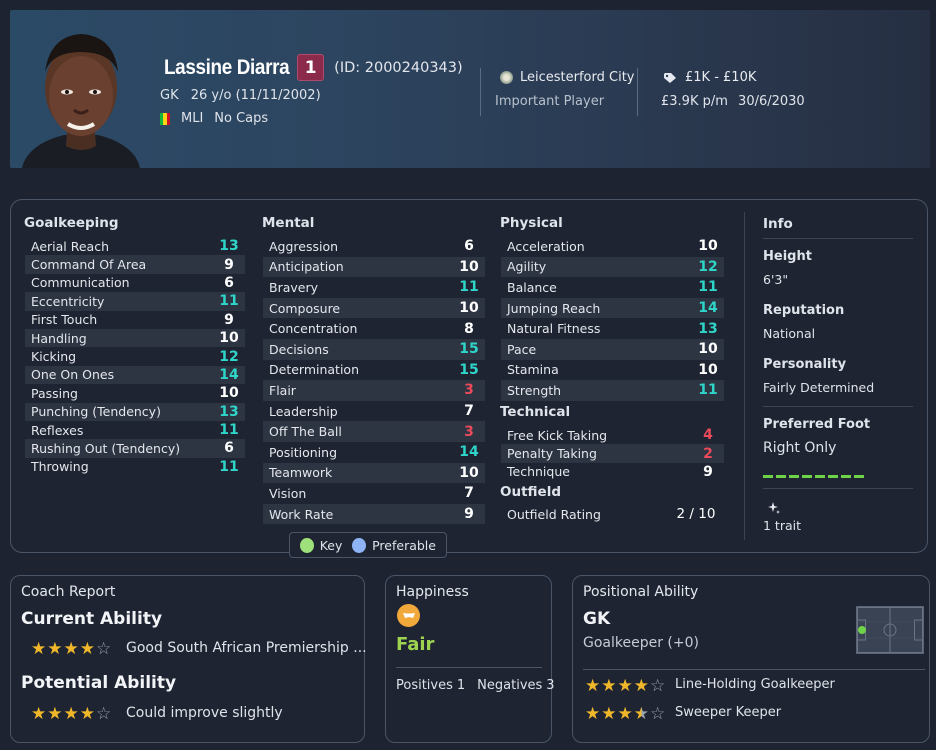 The image size is (936, 750). Describe the element at coordinates (787, 256) in the screenshot. I see `height-label: Height` at that location.